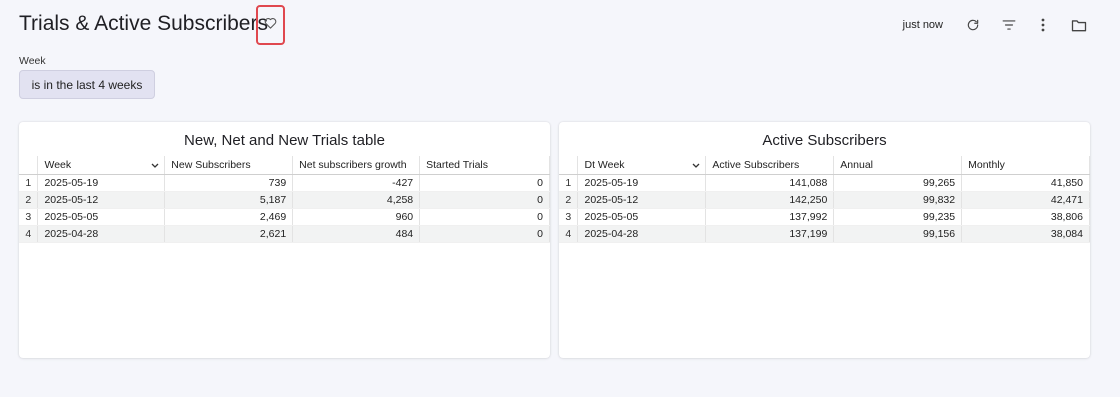 This screenshot has height=397, width=1120. I want to click on cell-net-growth: 4,258, so click(356, 200).